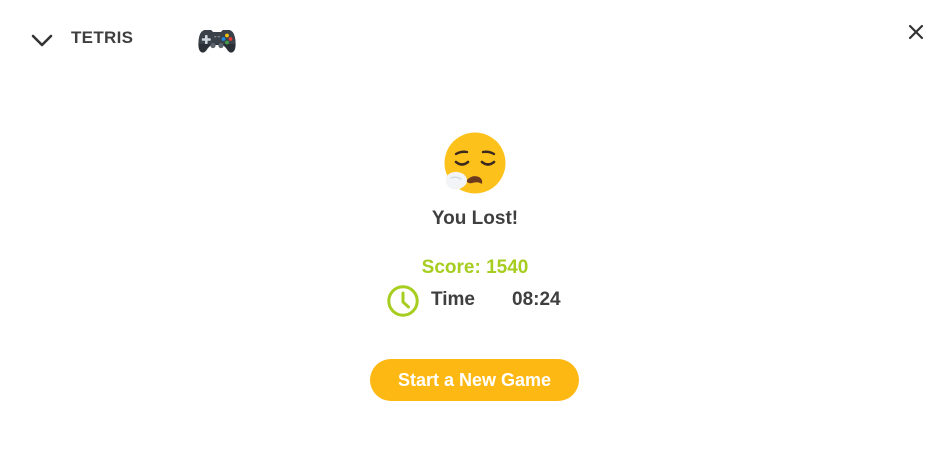 This screenshot has height=454, width=950. What do you see at coordinates (102, 37) in the screenshot?
I see `game-title: TETRIS` at bounding box center [102, 37].